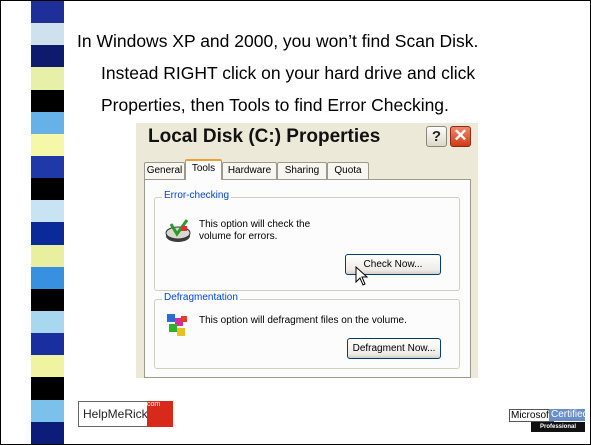  Describe the element at coordinates (203, 169) in the screenshot. I see `tab-tools: Tools` at that location.